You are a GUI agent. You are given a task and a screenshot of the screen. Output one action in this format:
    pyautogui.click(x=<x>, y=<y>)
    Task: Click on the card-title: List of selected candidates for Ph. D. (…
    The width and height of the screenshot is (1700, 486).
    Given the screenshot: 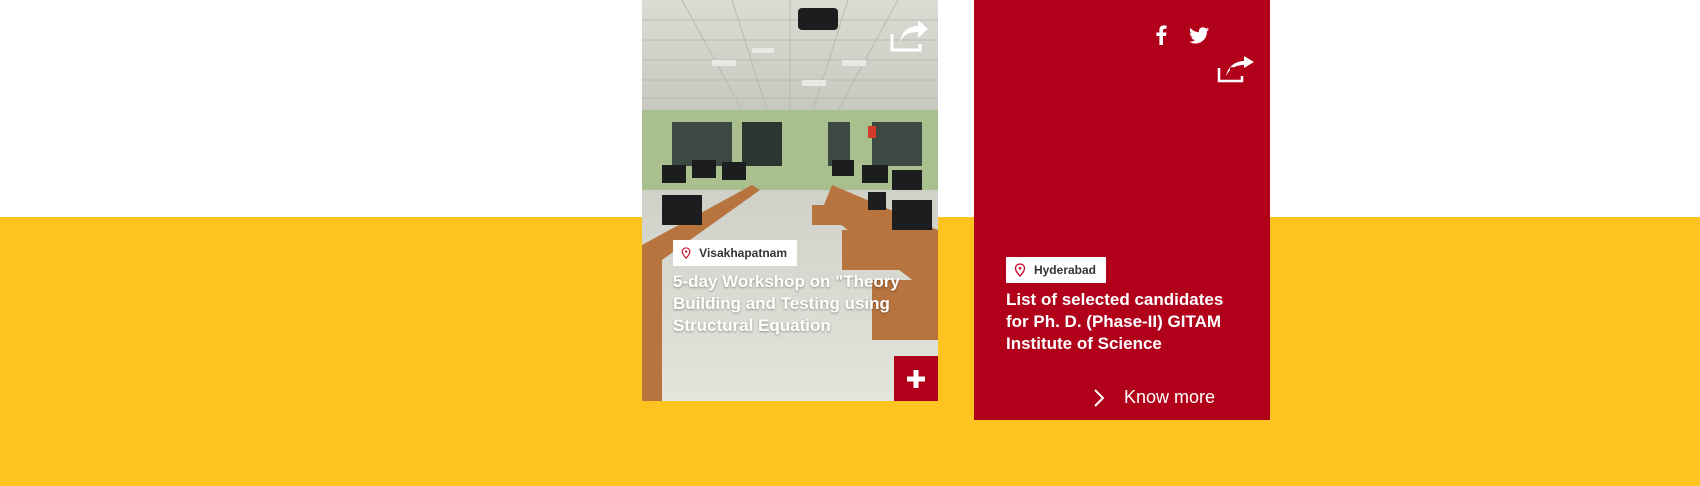 What is the action you would take?
    pyautogui.click(x=1126, y=322)
    